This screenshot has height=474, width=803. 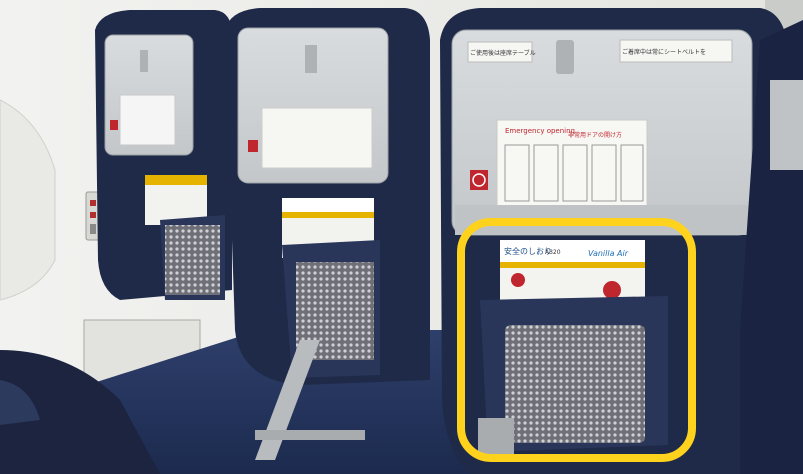 What do you see at coordinates (595, 135) in the screenshot?
I see `placard-title-ja: 非常用ドアの開け方` at bounding box center [595, 135].